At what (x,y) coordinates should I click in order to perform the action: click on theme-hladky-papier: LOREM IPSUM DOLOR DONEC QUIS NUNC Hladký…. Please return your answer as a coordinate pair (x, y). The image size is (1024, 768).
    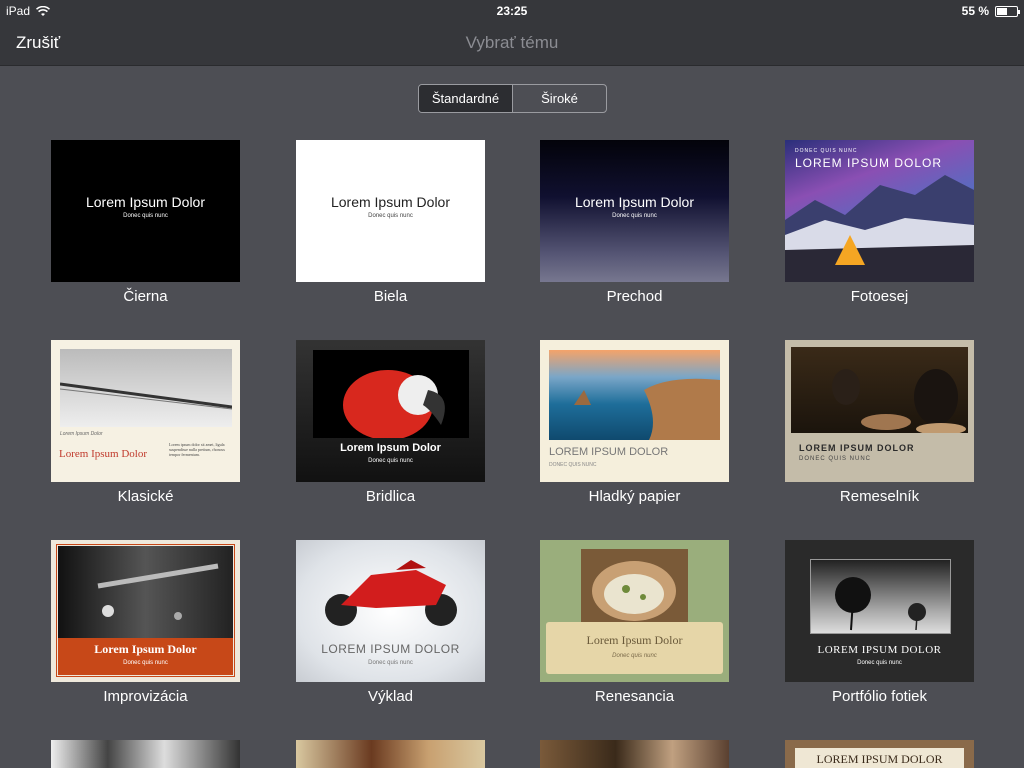
    Looking at the image, I should click on (634, 422).